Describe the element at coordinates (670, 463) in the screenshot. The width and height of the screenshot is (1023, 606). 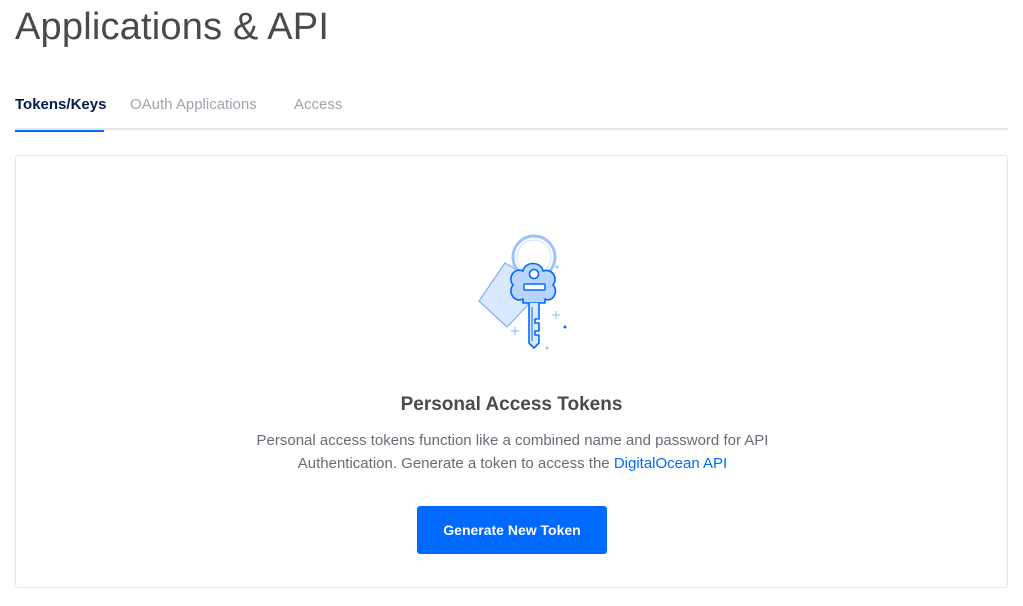
I see `digitalocean-api-link: DigitalOcean API` at that location.